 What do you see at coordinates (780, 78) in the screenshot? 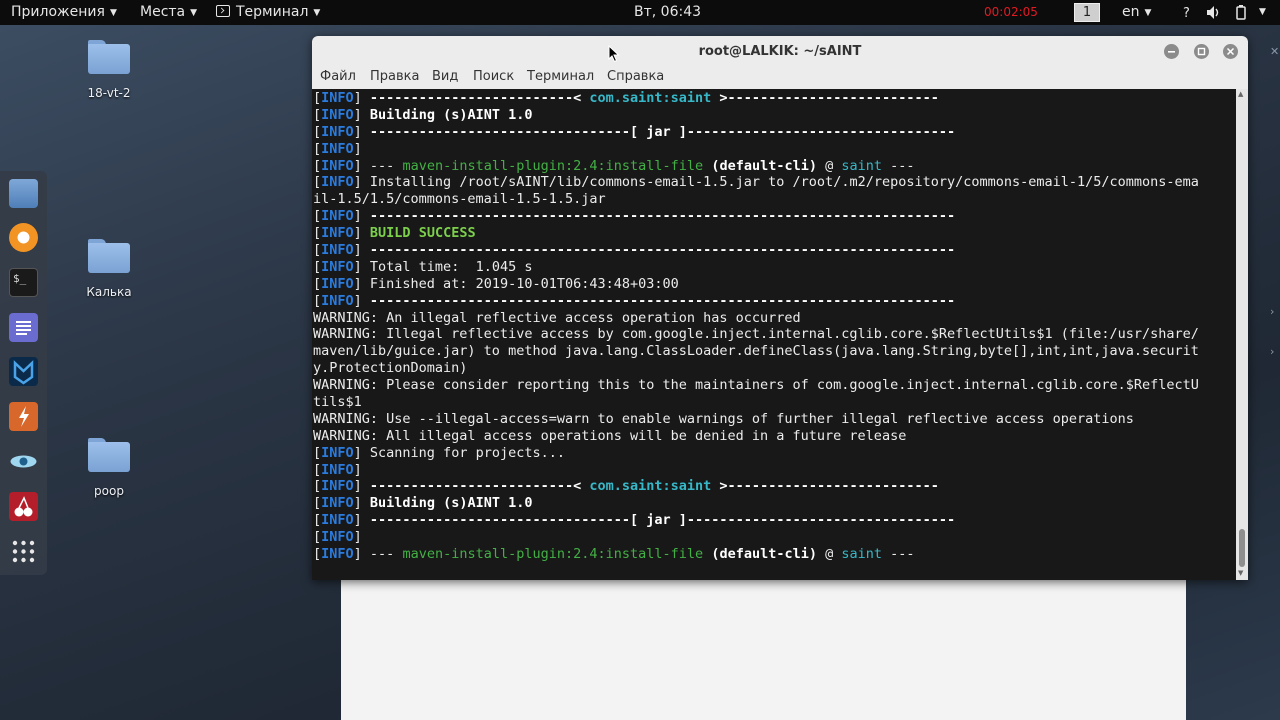
I see `menu-bar: Файл Правка Вид Поиск Терминал Справка` at bounding box center [780, 78].